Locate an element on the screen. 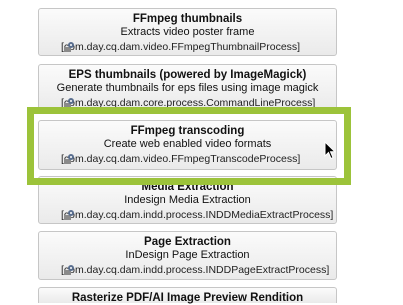 The image size is (403, 305). step-description: Indesign Media Extraction is located at coordinates (187, 200).